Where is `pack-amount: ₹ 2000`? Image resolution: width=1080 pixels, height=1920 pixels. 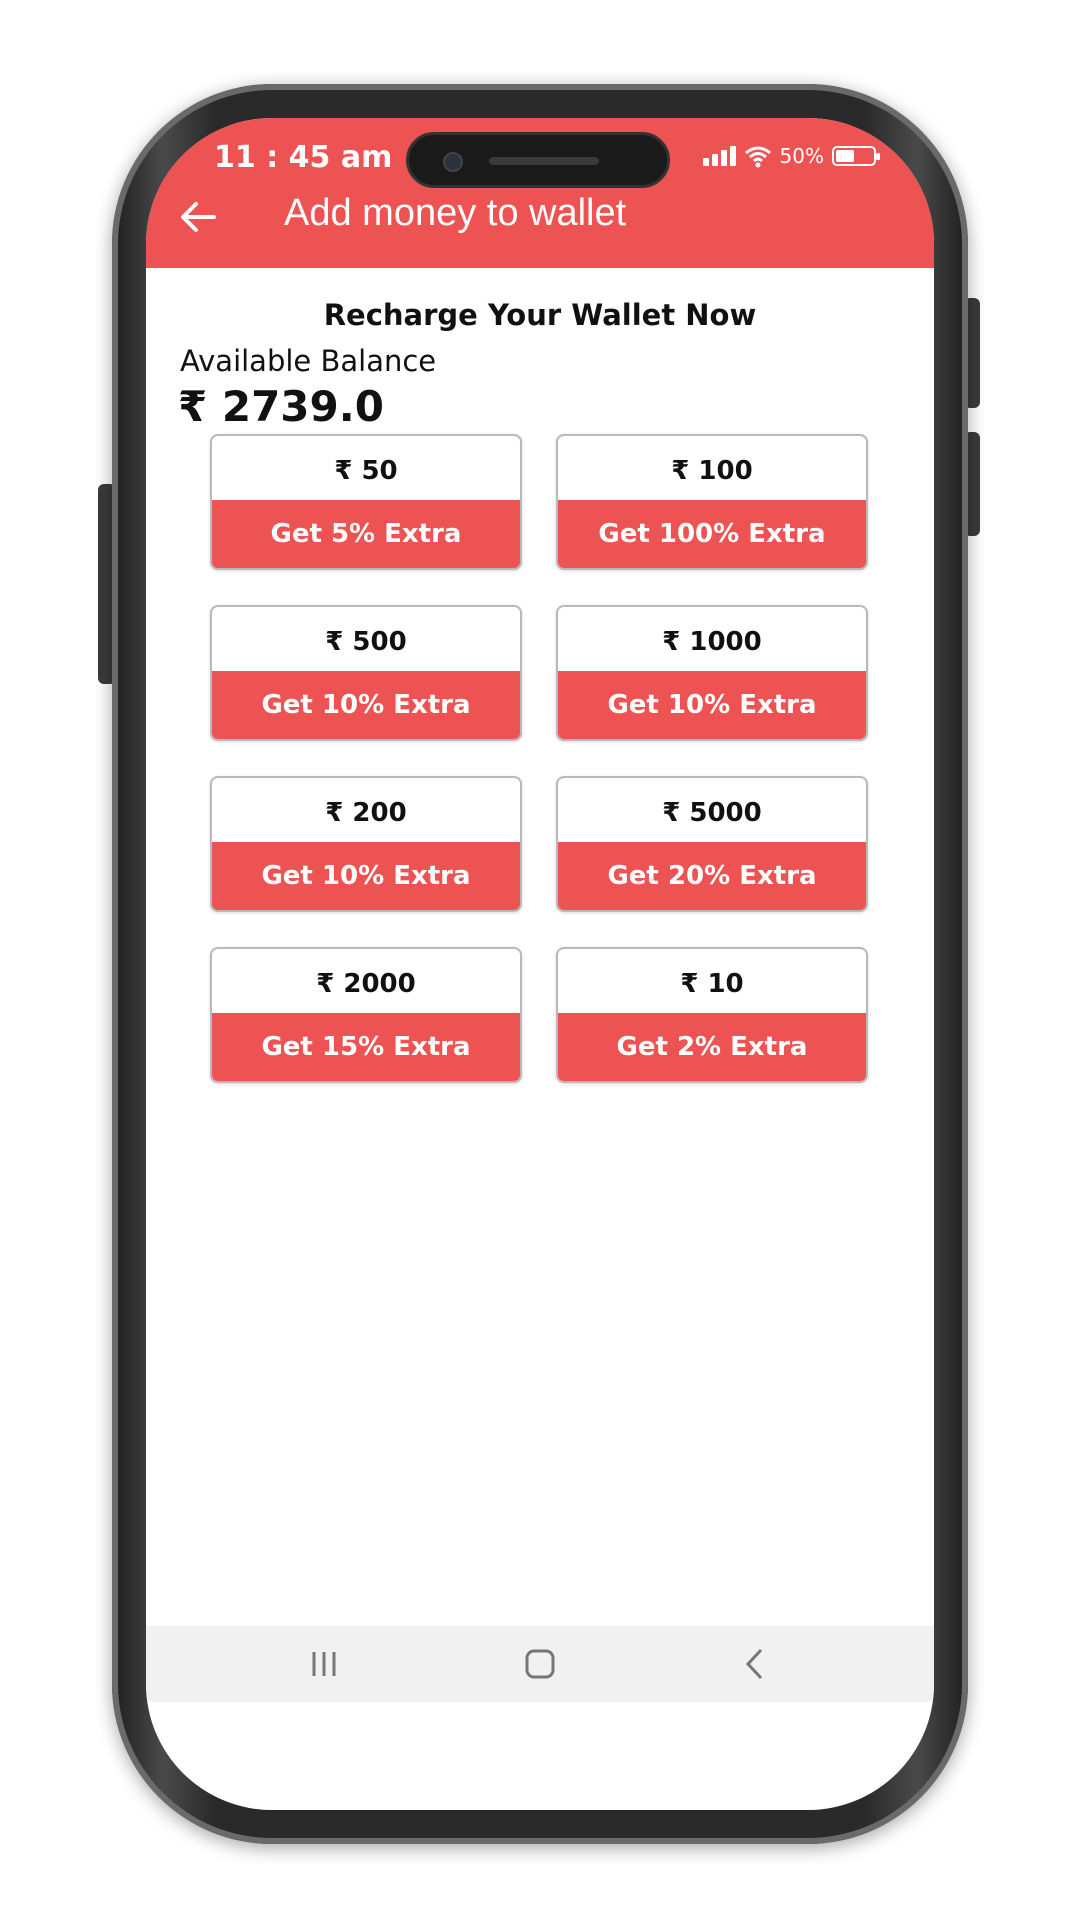
pack-amount: ₹ 2000 is located at coordinates (366, 984).